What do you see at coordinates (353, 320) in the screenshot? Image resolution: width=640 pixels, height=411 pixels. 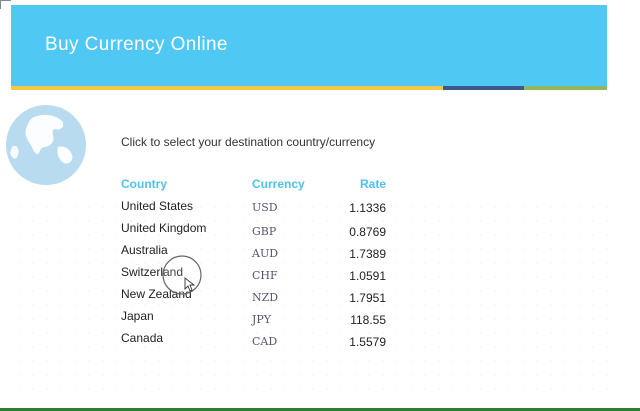 I see `rate-cell: 118.55` at bounding box center [353, 320].